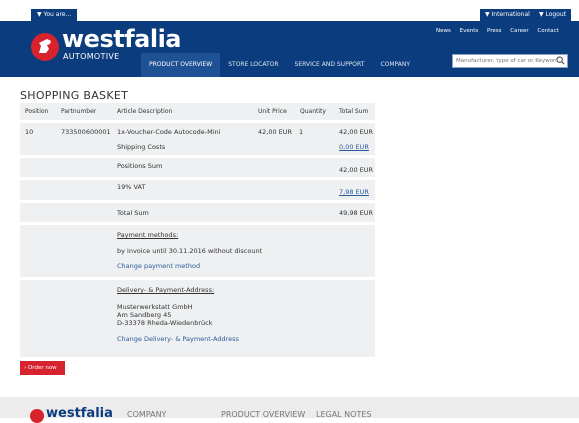 Image resolution: width=579 pixels, height=423 pixels. What do you see at coordinates (141, 147) in the screenshot?
I see `shipping-label: Shipping Costs` at bounding box center [141, 147].